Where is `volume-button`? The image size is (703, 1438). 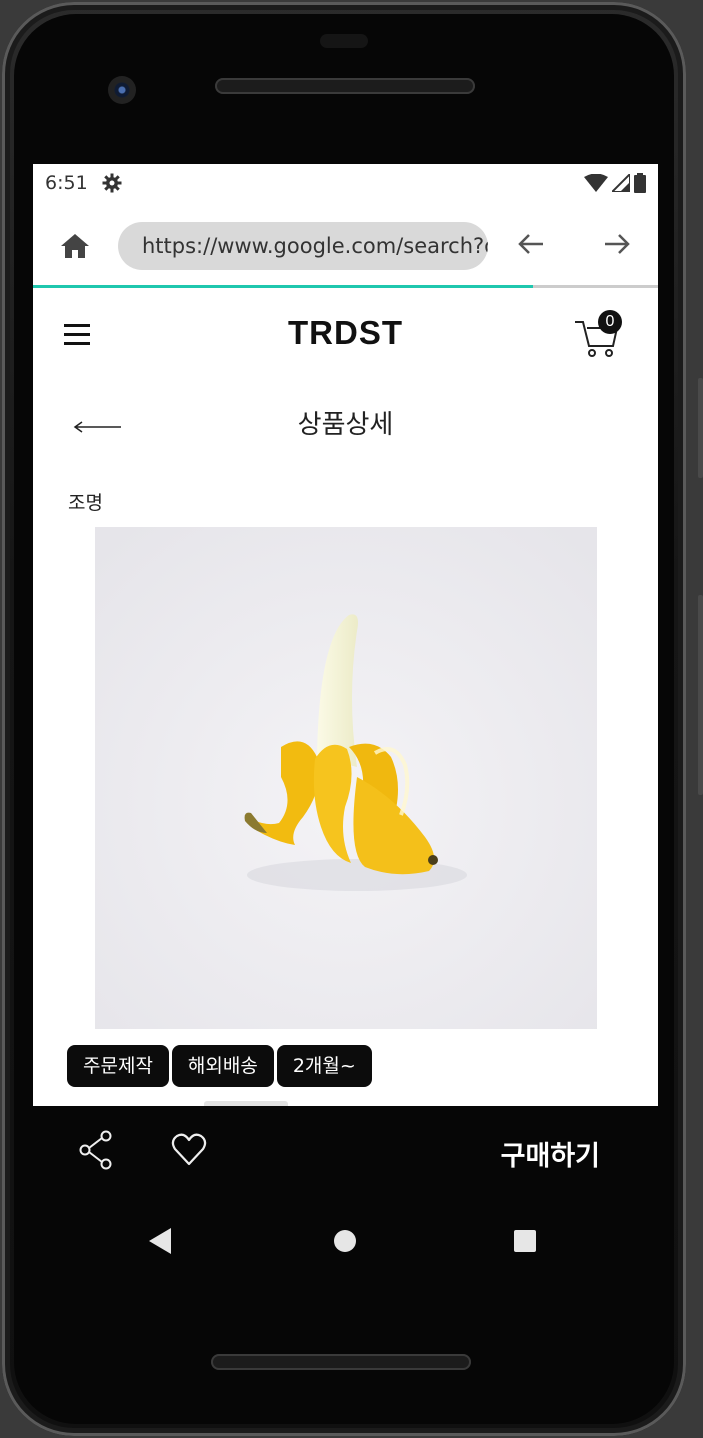
volume-button is located at coordinates (700, 428).